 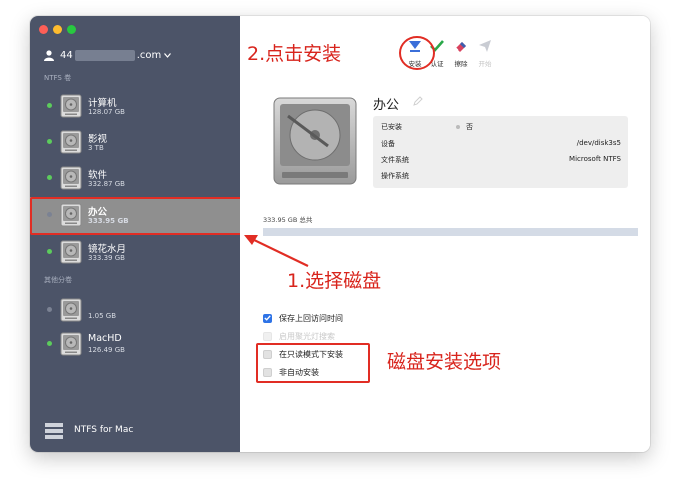 I want to click on annotation-box-selected-volume, so click(x=136, y=216).